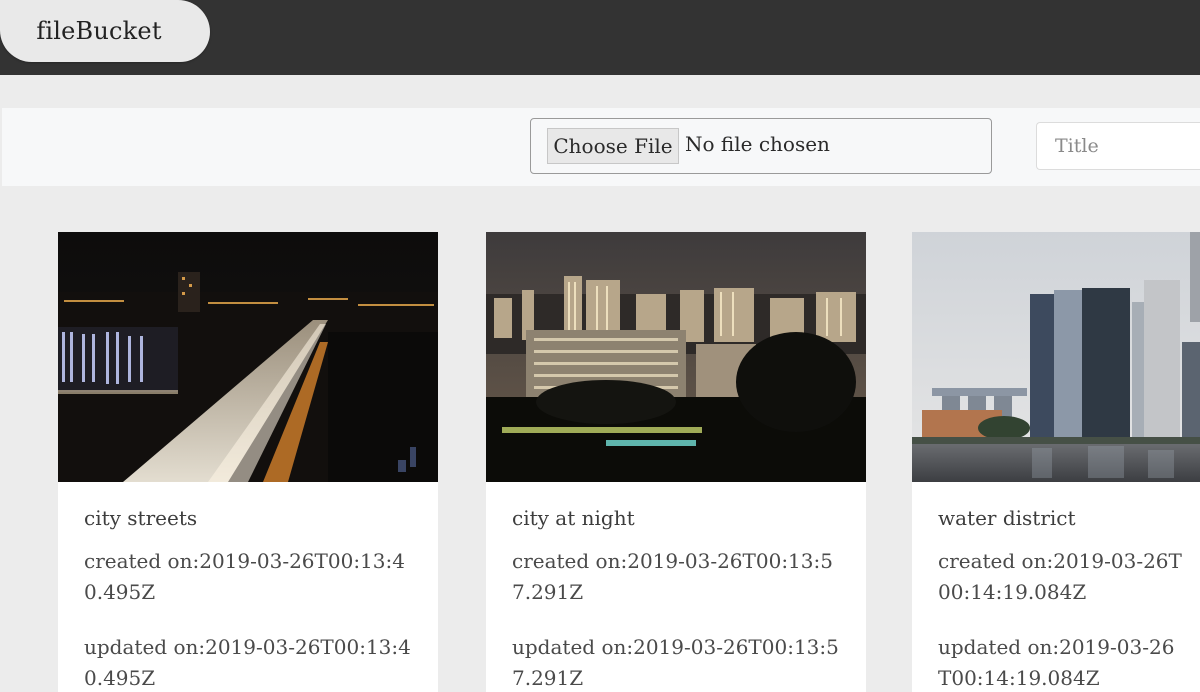 The height and width of the screenshot is (692, 1200). Describe the element at coordinates (99, 31) in the screenshot. I see `brand-name: fileBucket` at that location.